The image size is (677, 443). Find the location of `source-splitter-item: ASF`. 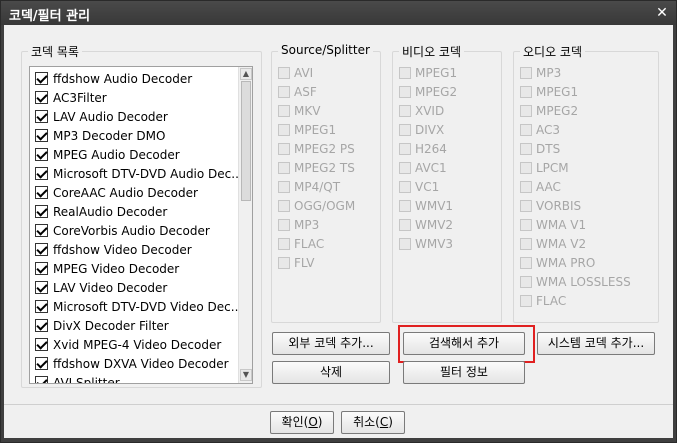

source-splitter-item: ASF is located at coordinates (297, 91).